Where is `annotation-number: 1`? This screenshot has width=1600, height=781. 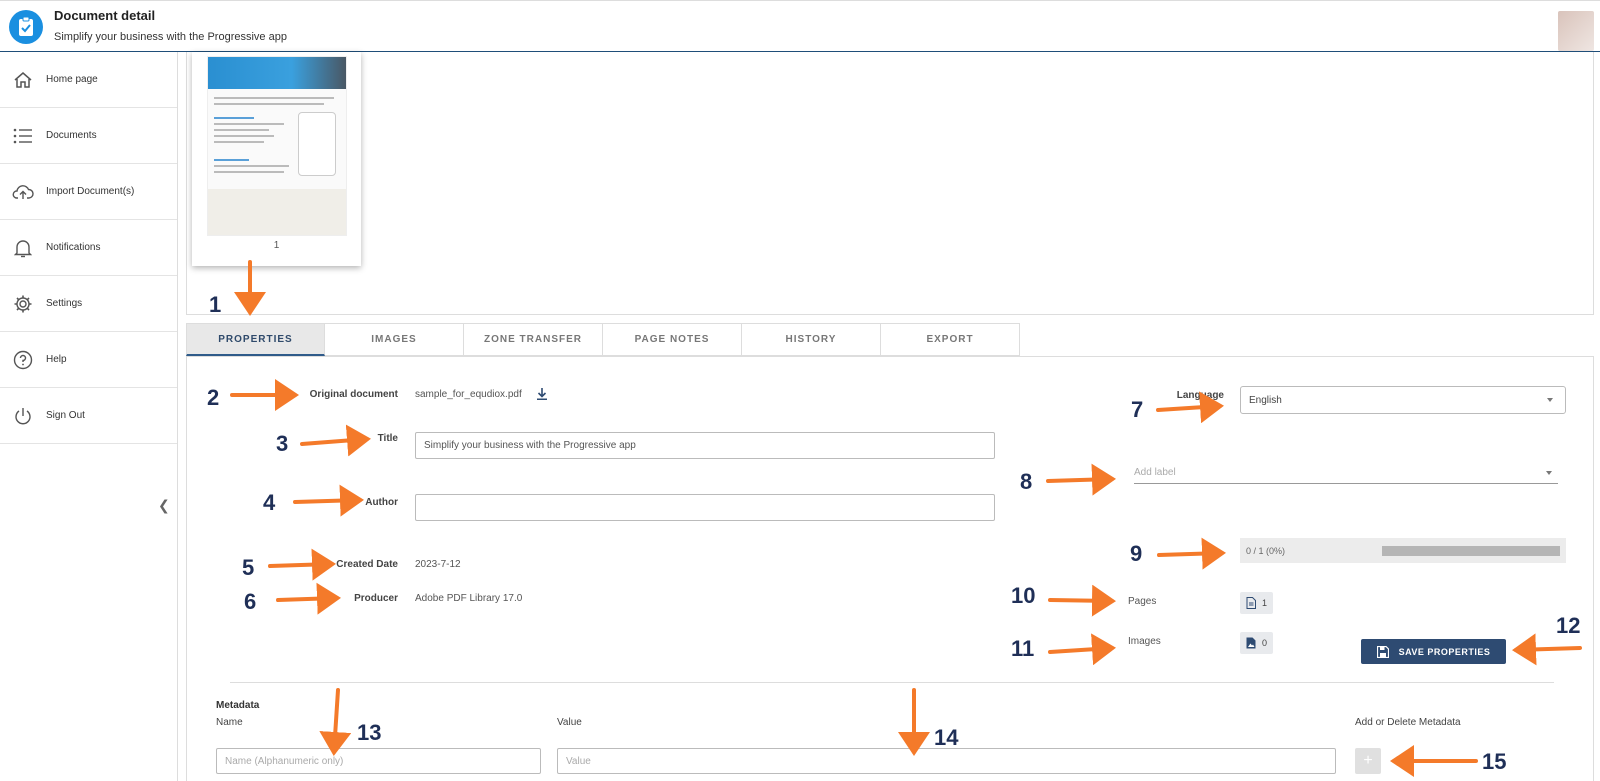 annotation-number: 1 is located at coordinates (215, 304).